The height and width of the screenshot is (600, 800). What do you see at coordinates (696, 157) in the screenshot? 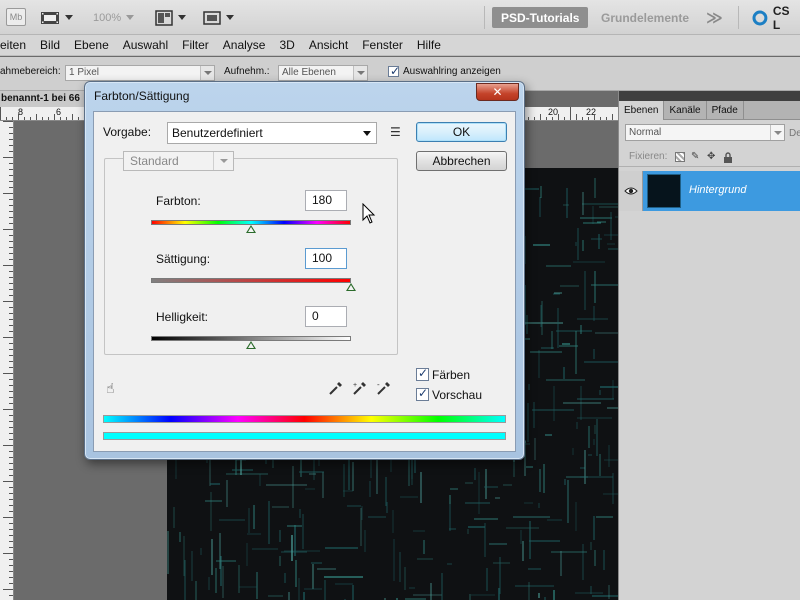
I see `lock-pixels-icon: ✎` at bounding box center [696, 157].